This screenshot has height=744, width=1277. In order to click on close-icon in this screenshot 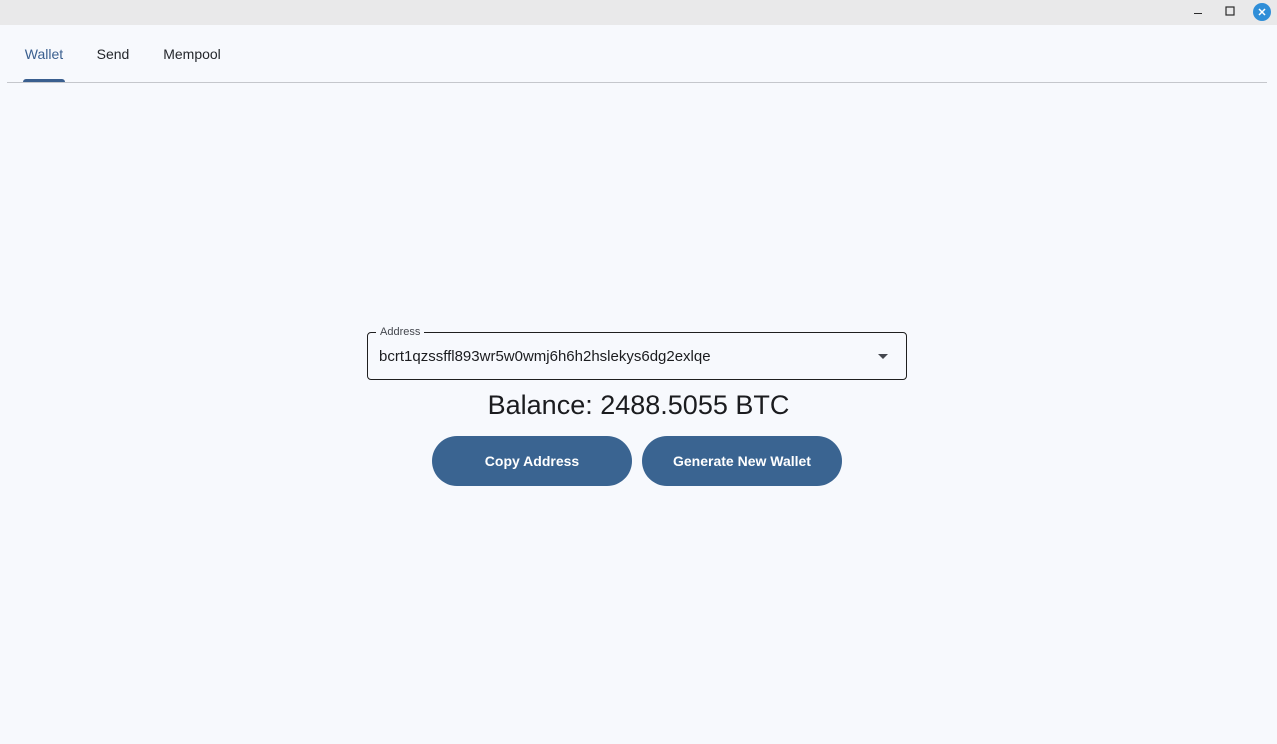, I will do `click(1262, 12)`.